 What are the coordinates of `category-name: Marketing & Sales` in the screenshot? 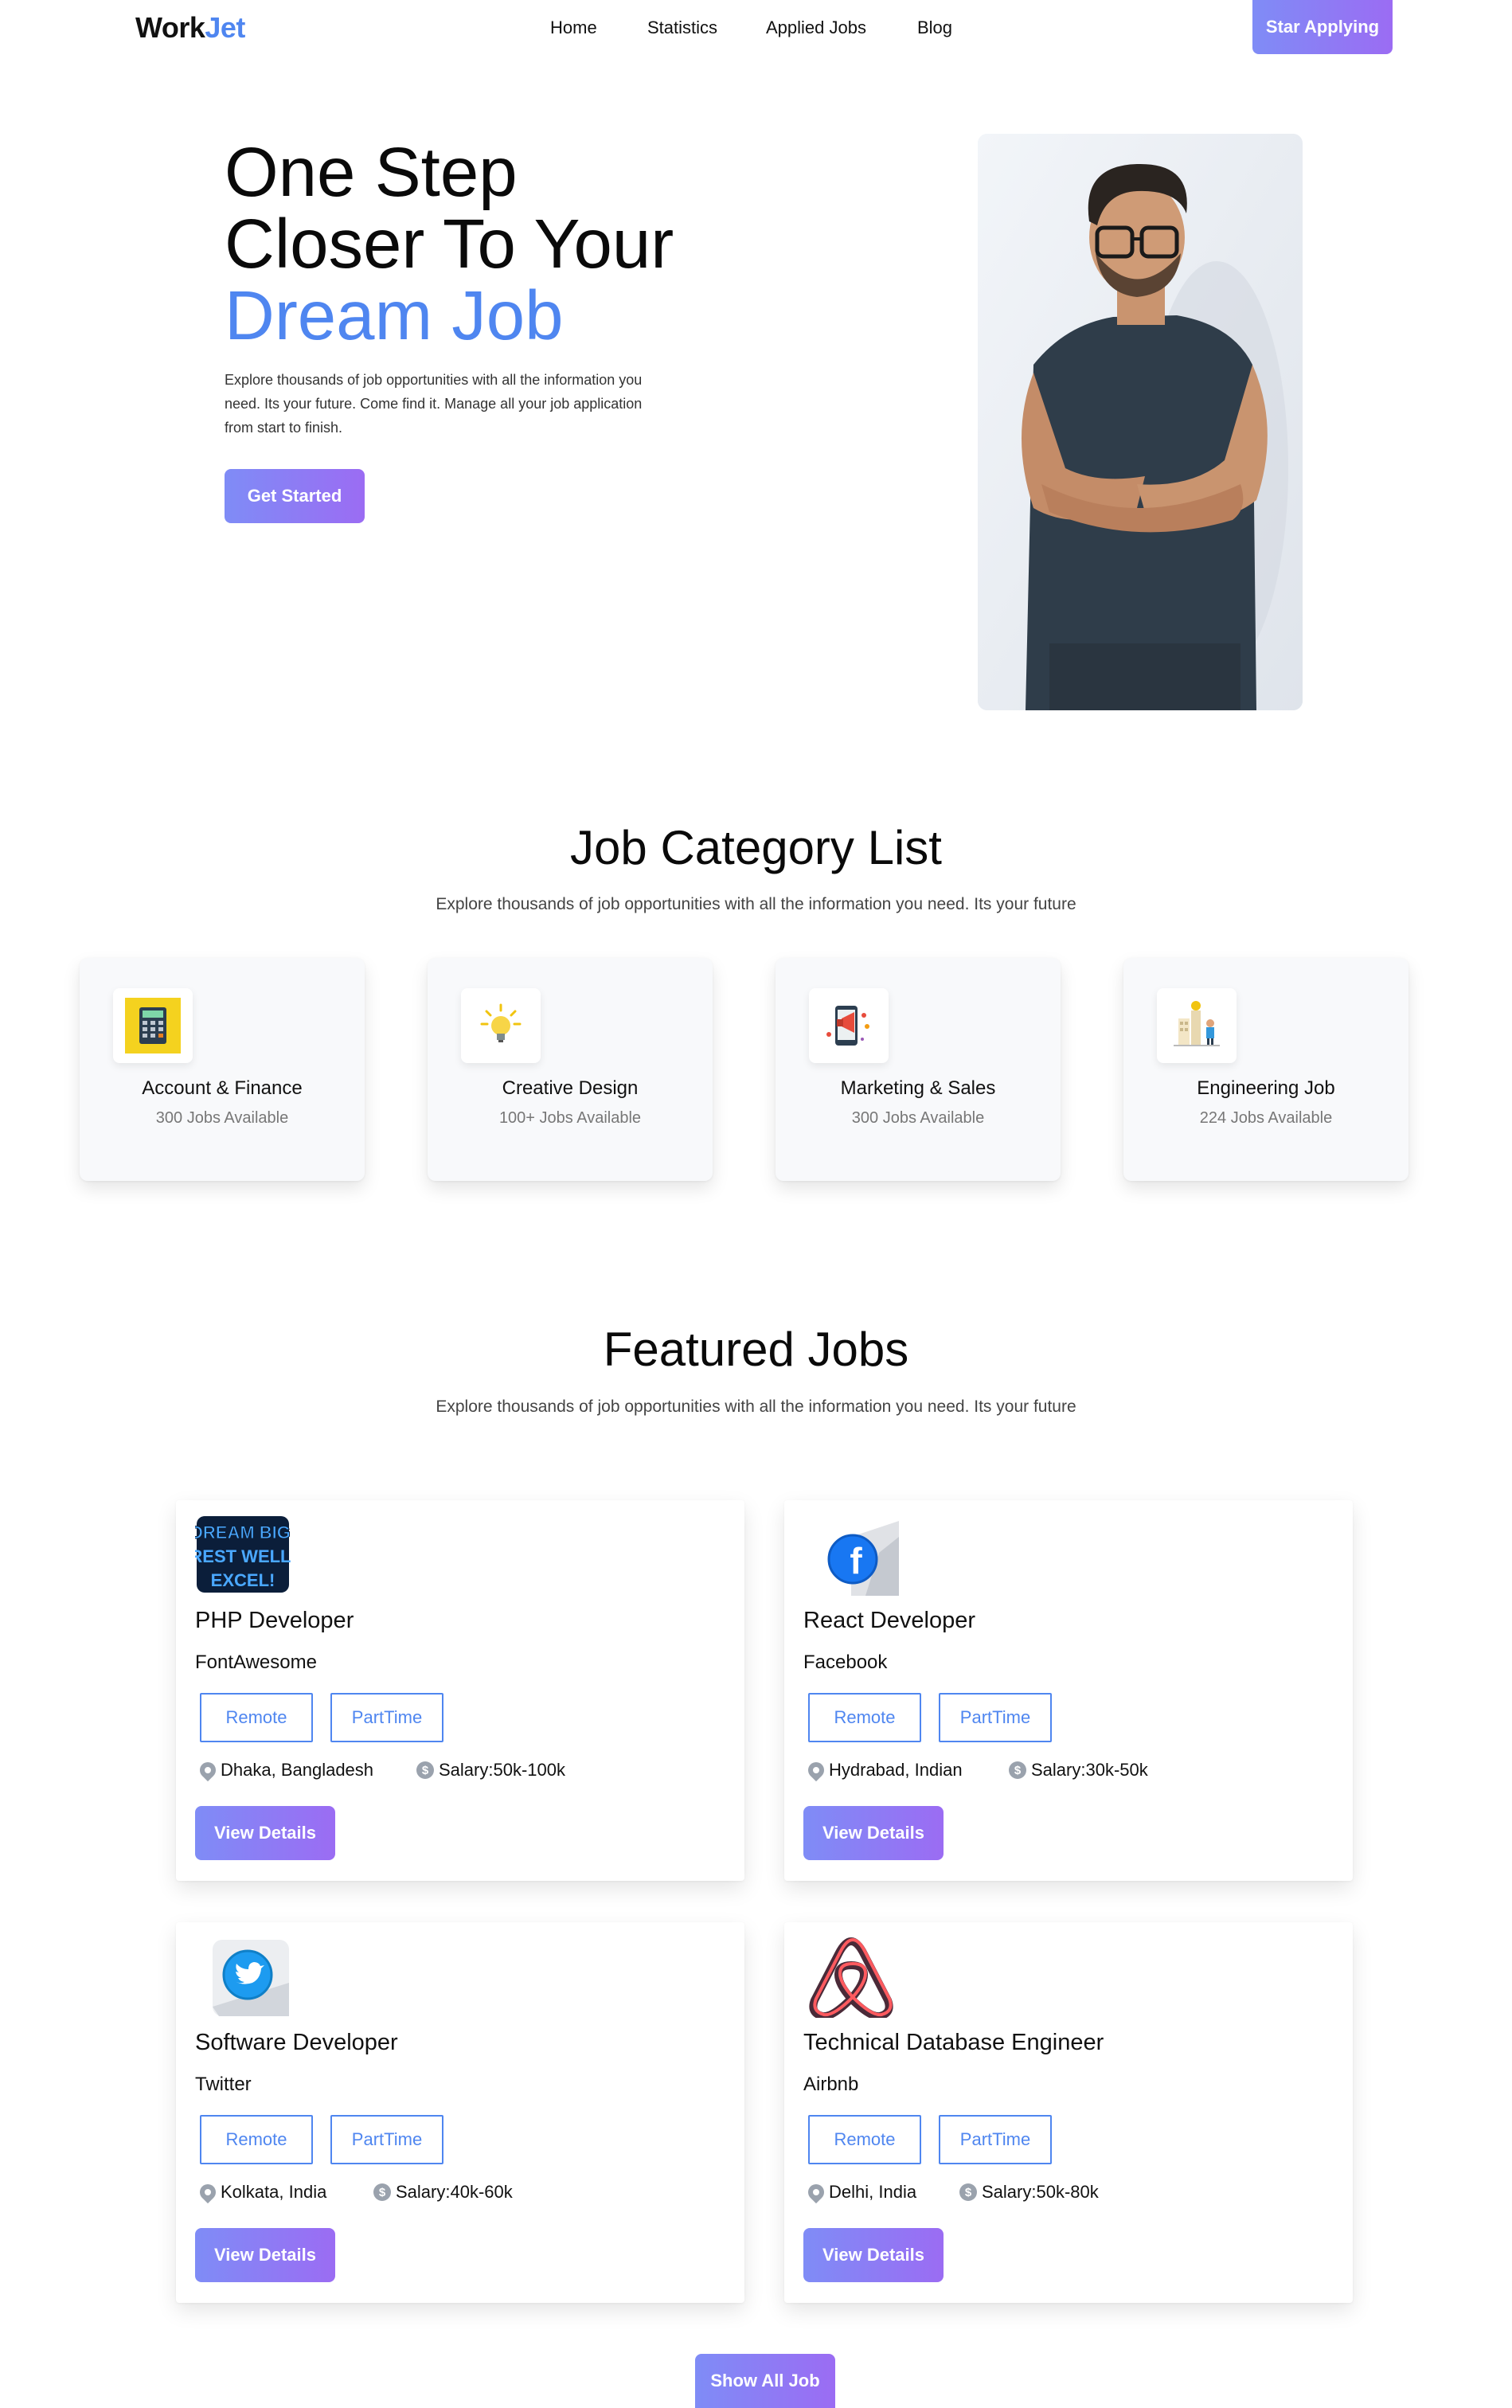 It's located at (918, 1088).